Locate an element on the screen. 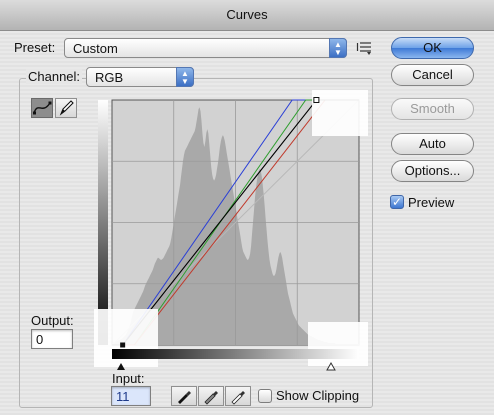 This screenshot has width=494, height=415. preview-checkbox: ✓ is located at coordinates (397, 202).